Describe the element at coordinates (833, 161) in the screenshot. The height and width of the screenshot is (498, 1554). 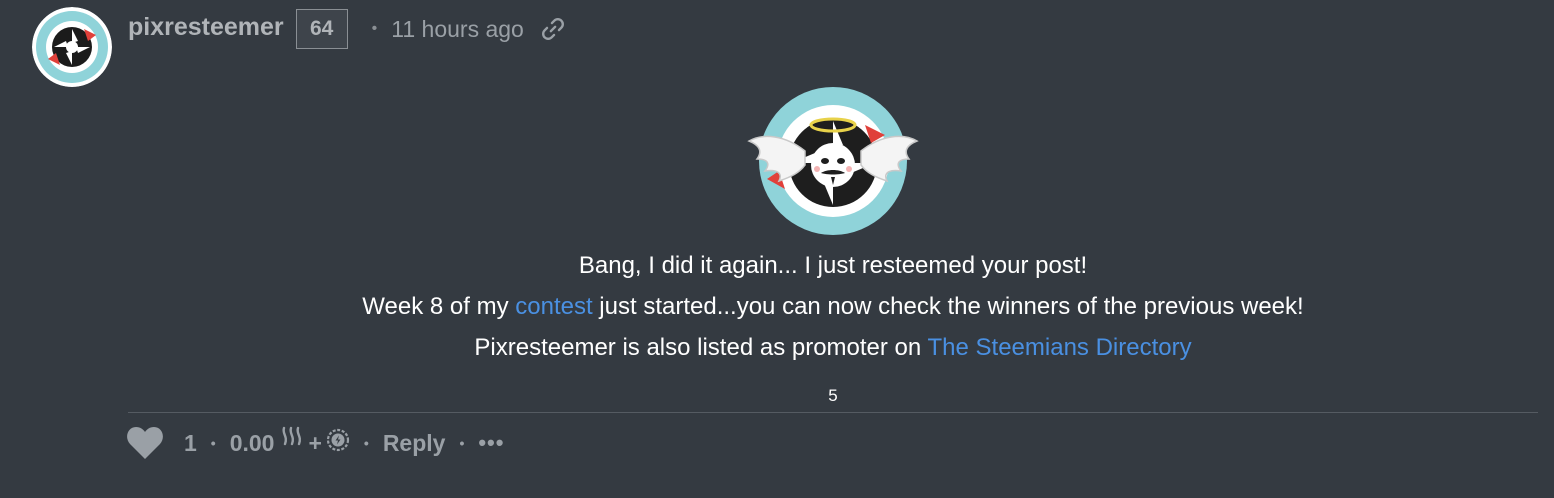
I see `angel-mascot-image` at that location.